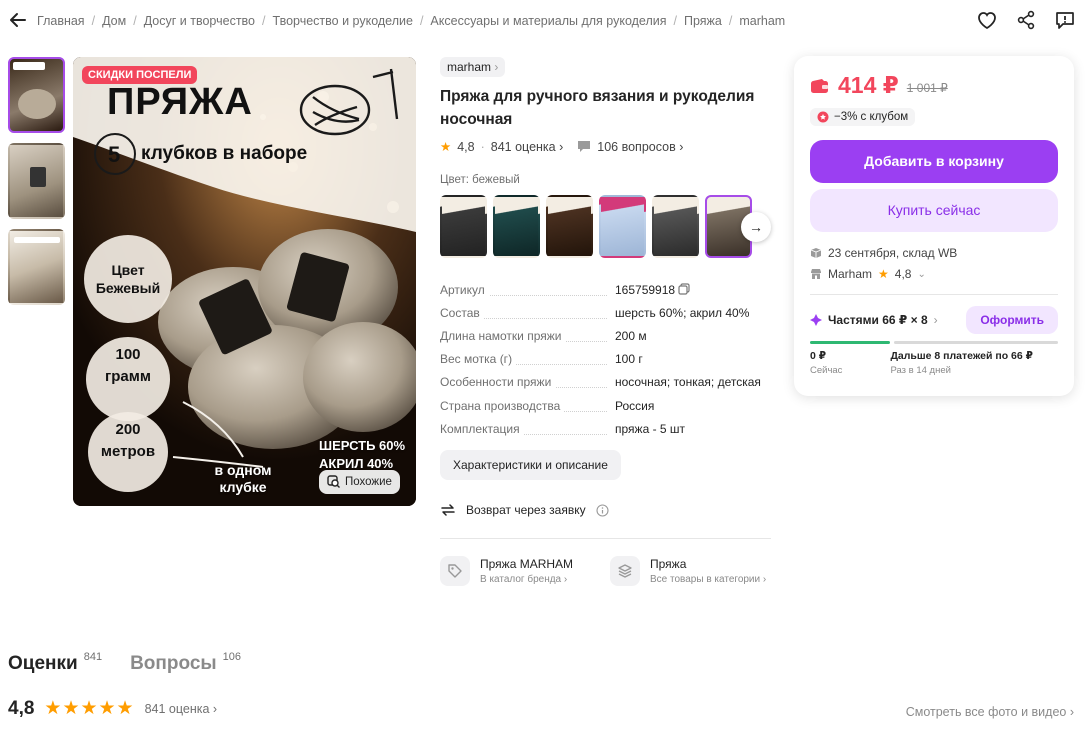 This screenshot has width=1090, height=729. I want to click on tab-questions-label: Вопросы, so click(173, 663).